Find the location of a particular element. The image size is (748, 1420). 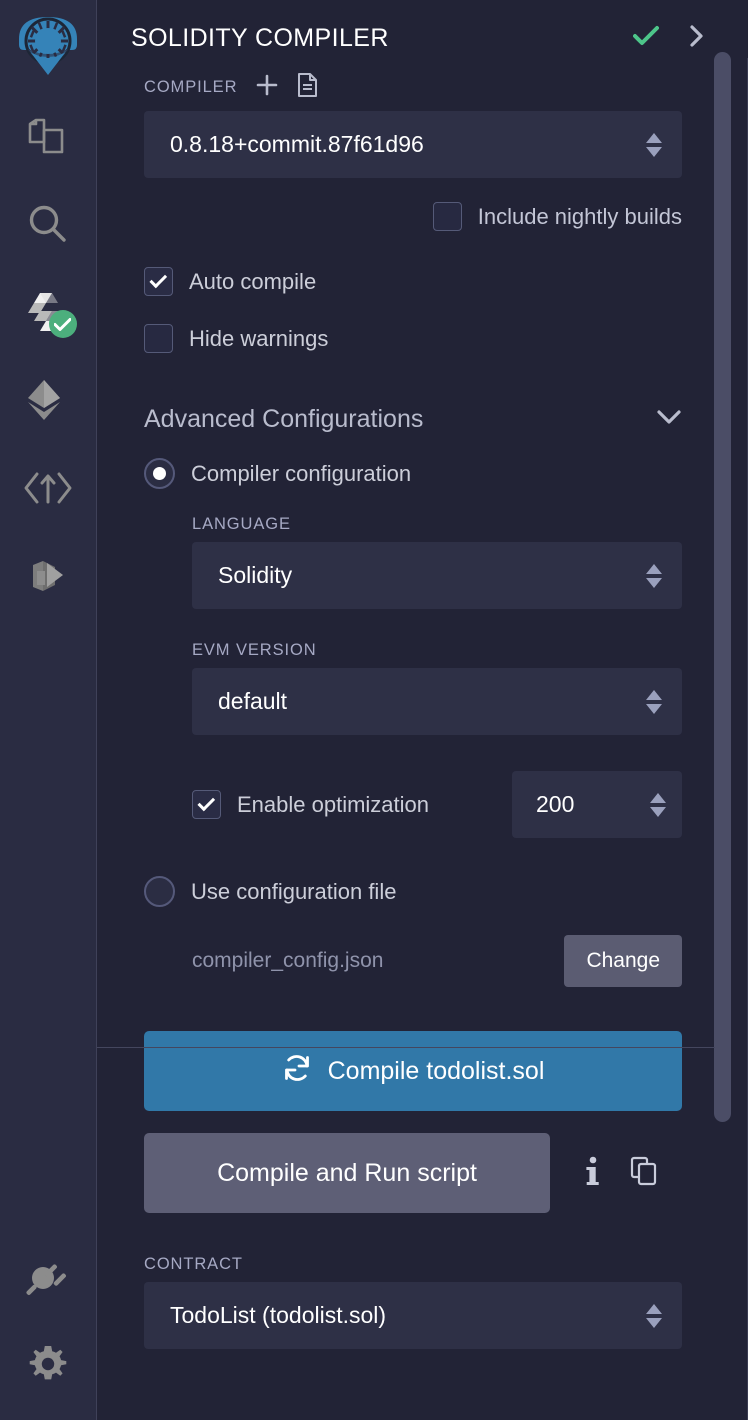

panel-header-icons is located at coordinates (679, 38).